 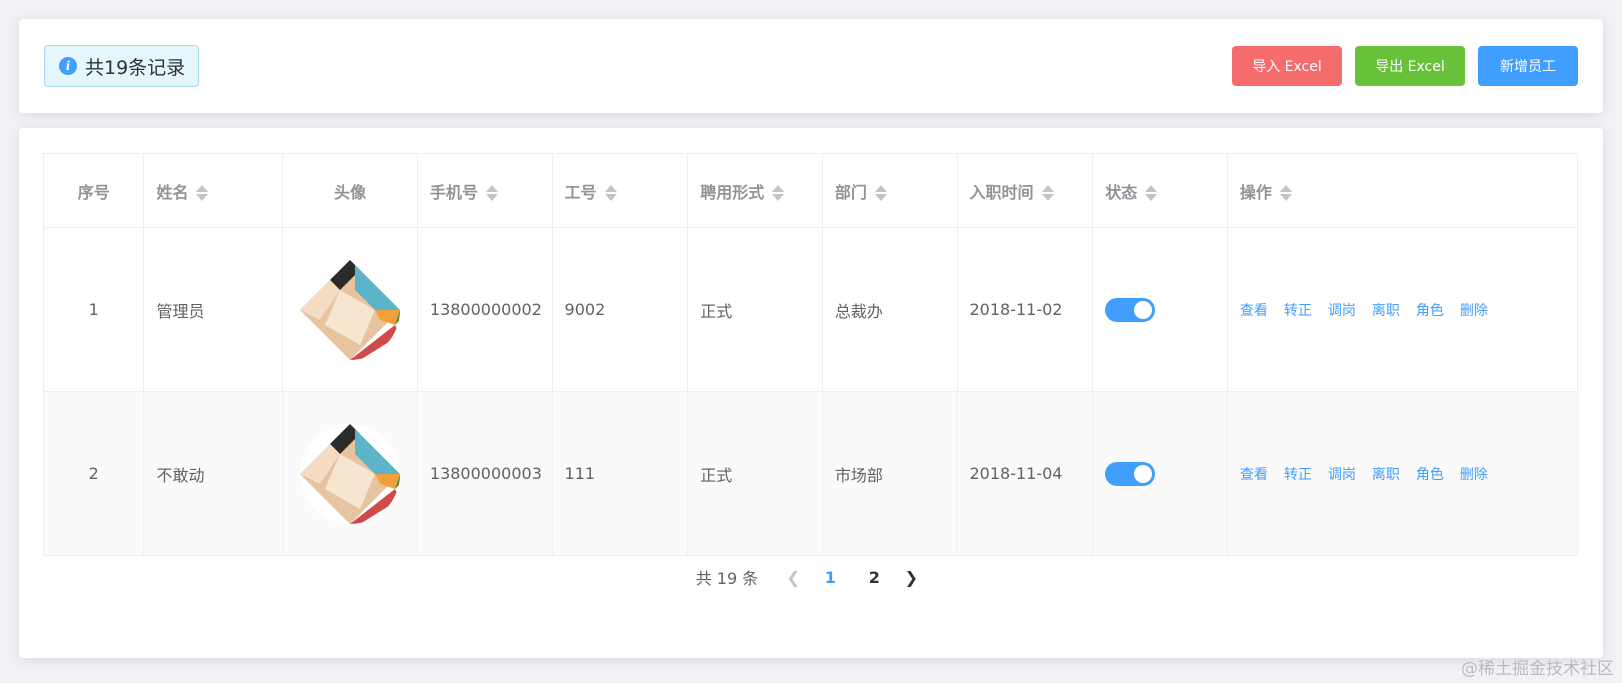 I want to click on pagination: 共 19 条 ❮ 1 2 ❯, so click(x=811, y=577).